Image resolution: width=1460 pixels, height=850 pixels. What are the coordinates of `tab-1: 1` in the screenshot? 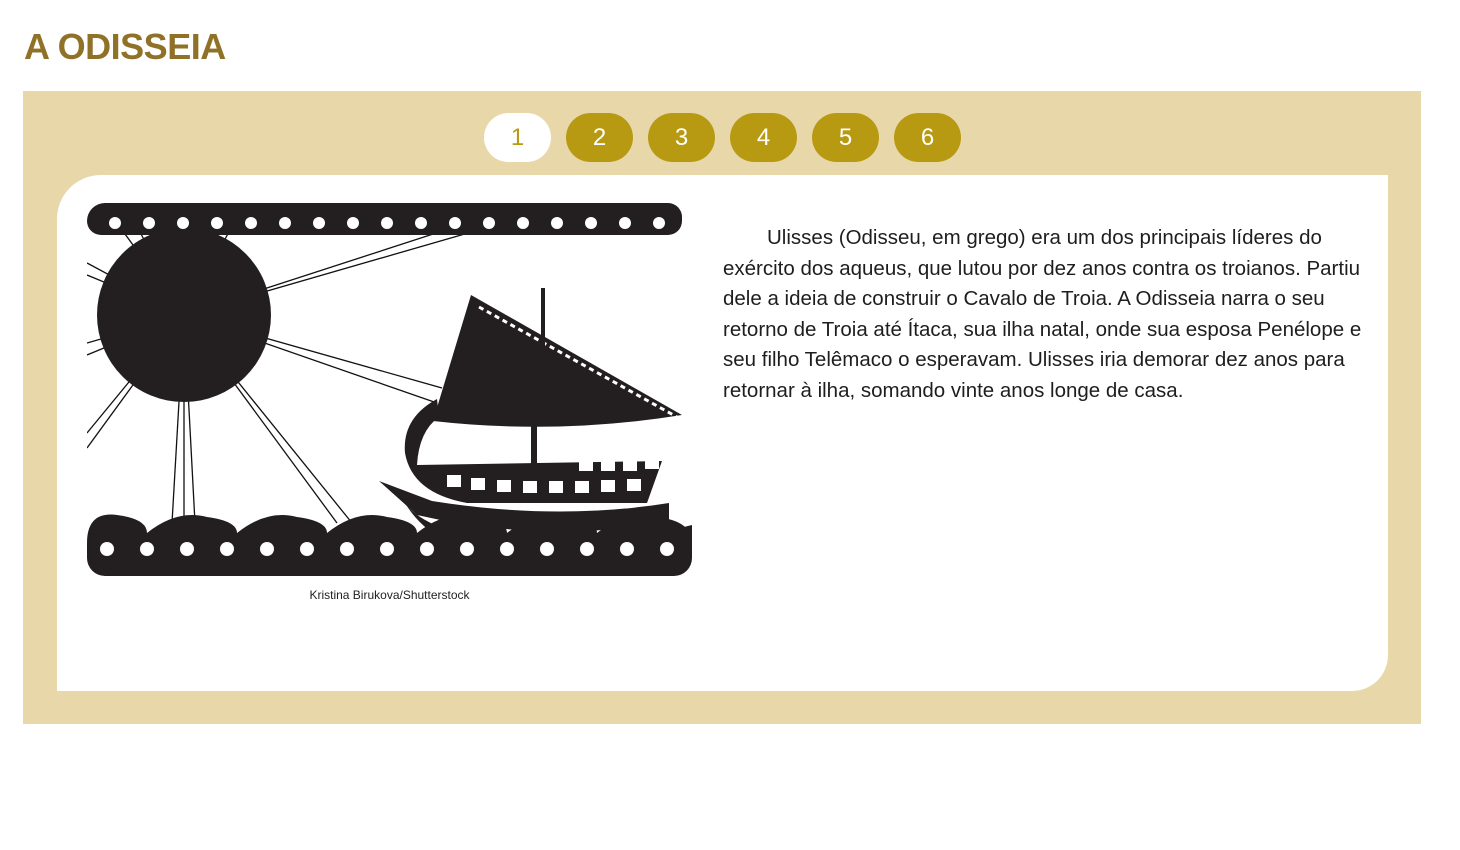 It's located at (517, 137).